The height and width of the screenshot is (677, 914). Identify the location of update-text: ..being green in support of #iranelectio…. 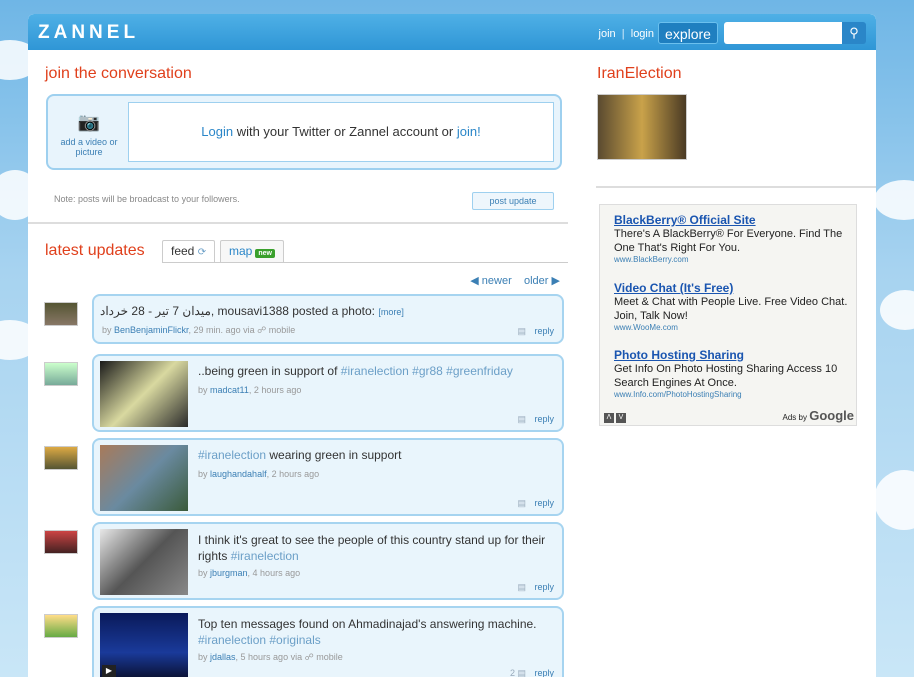
(373, 371).